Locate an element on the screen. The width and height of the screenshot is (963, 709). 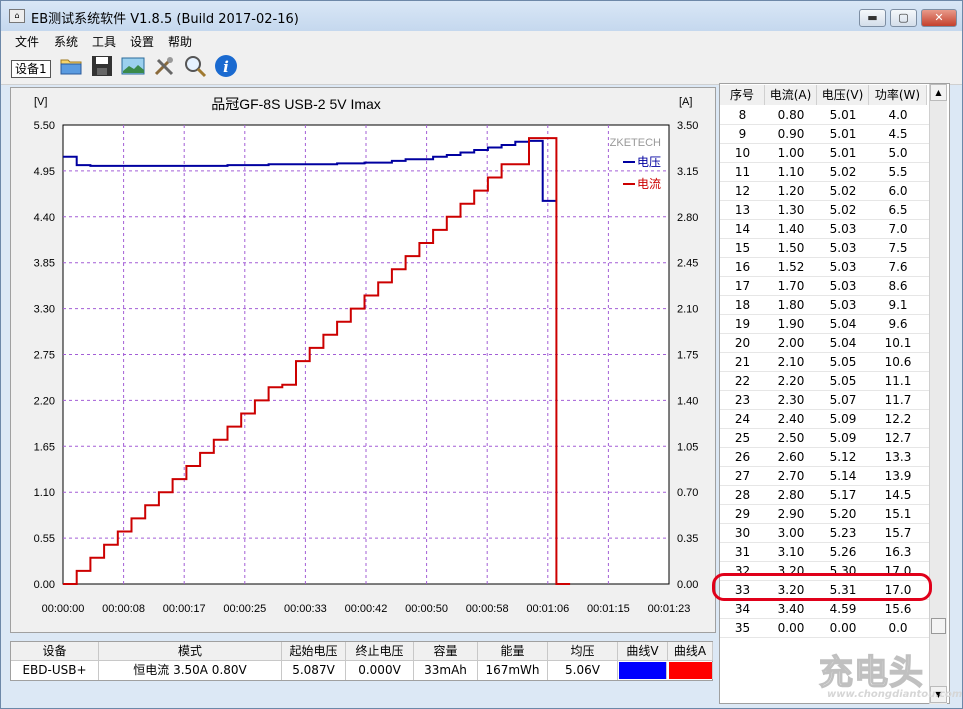
cell-voltage: 4.59 is located at coordinates (843, 609).